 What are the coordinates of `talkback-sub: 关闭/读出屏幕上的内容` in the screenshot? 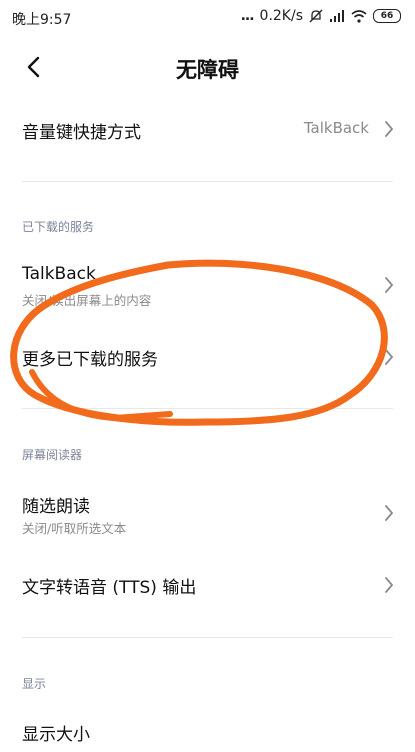 It's located at (87, 300).